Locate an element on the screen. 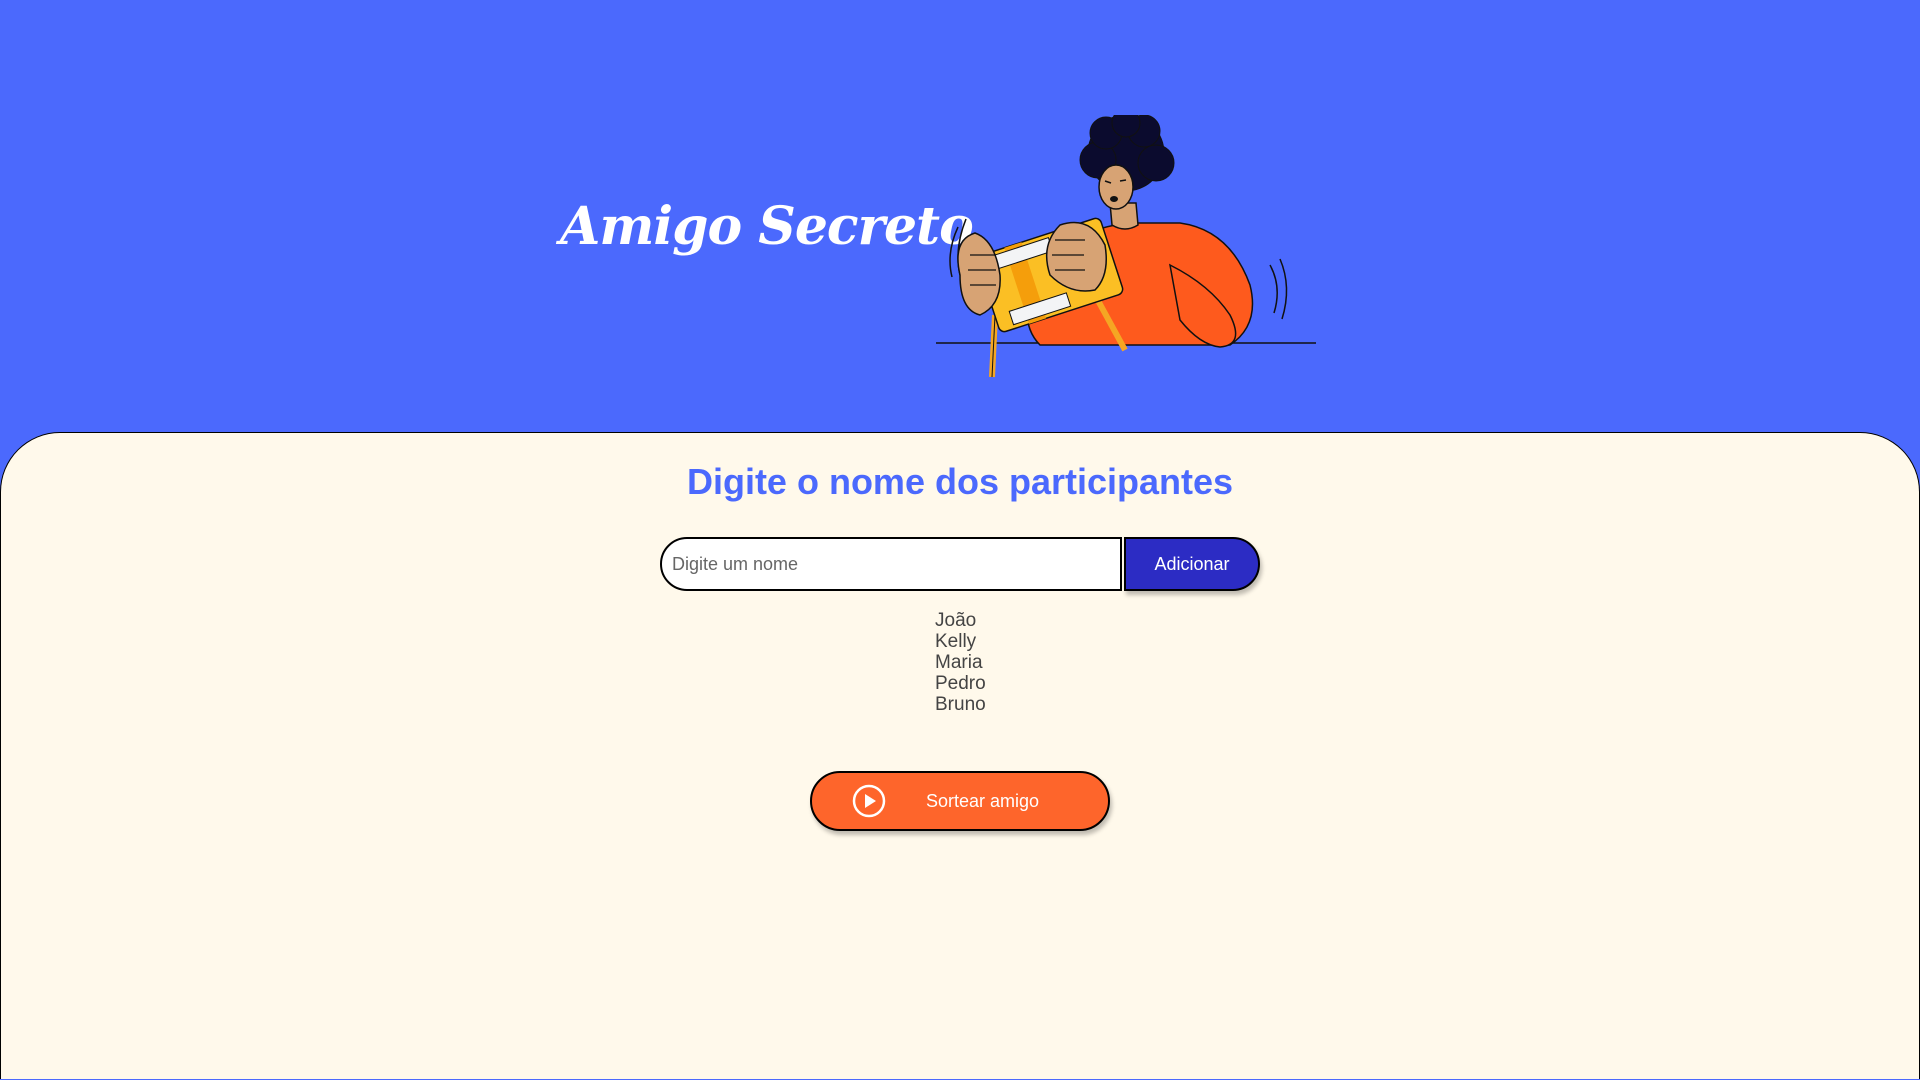  list-item: João is located at coordinates (956, 620).